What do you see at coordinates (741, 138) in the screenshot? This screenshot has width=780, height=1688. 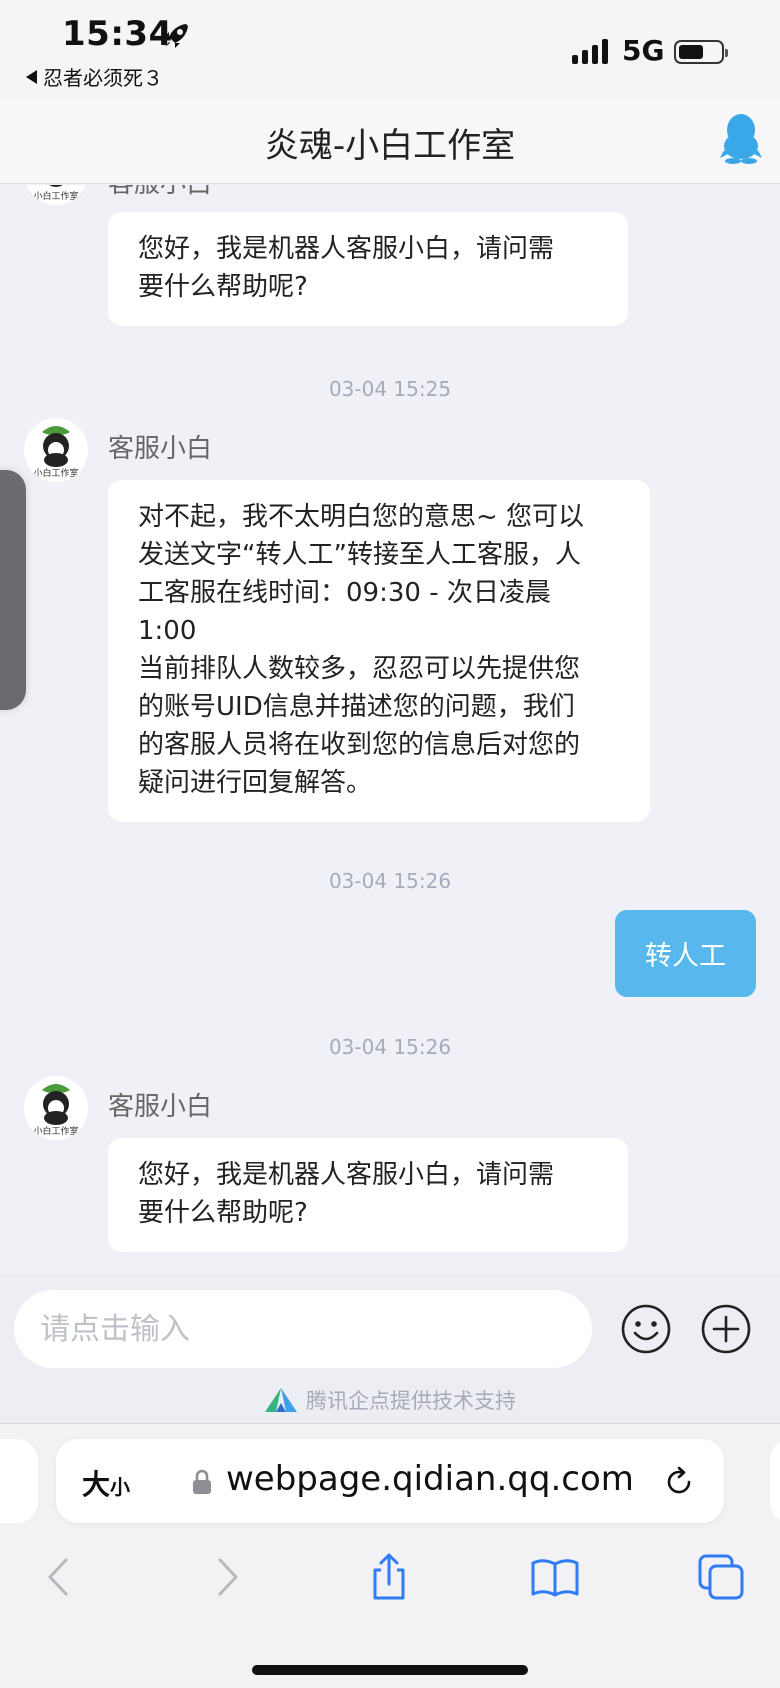 I see `qq-penguin-icon` at bounding box center [741, 138].